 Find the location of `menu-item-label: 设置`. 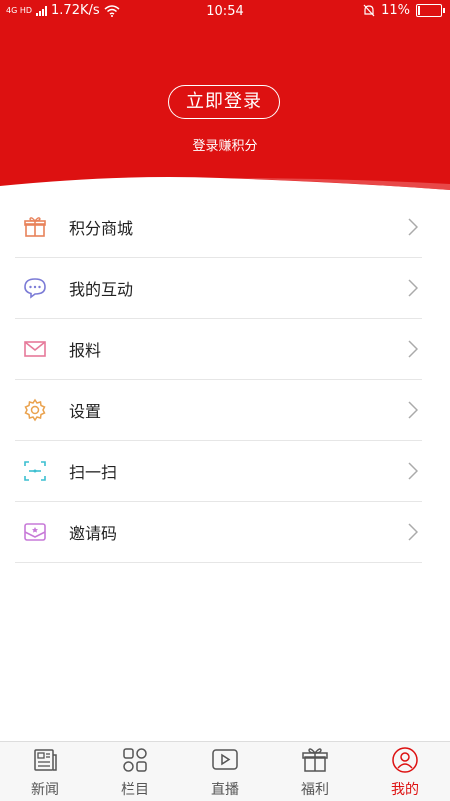

menu-item-label: 设置 is located at coordinates (85, 411).